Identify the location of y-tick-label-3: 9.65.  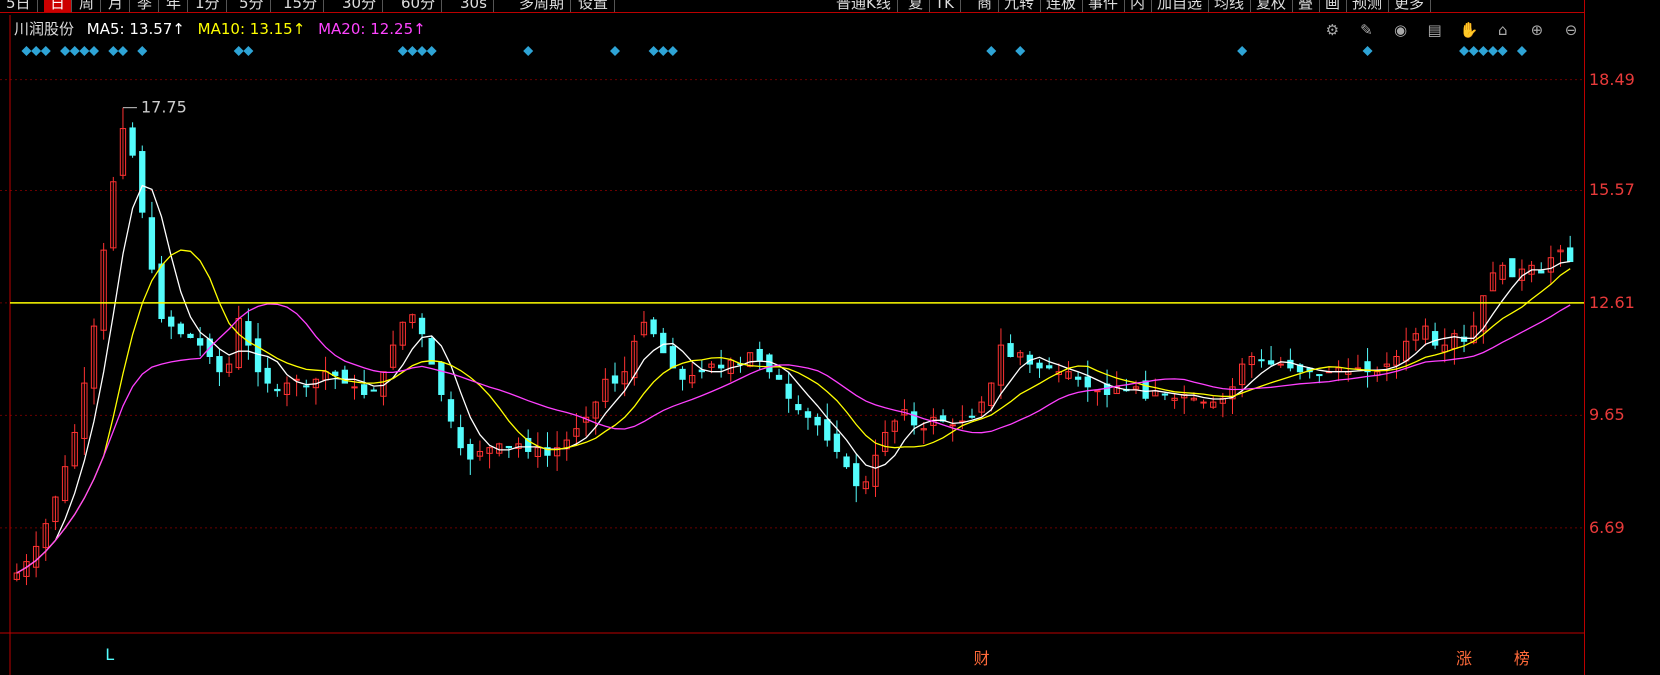
(1607, 415).